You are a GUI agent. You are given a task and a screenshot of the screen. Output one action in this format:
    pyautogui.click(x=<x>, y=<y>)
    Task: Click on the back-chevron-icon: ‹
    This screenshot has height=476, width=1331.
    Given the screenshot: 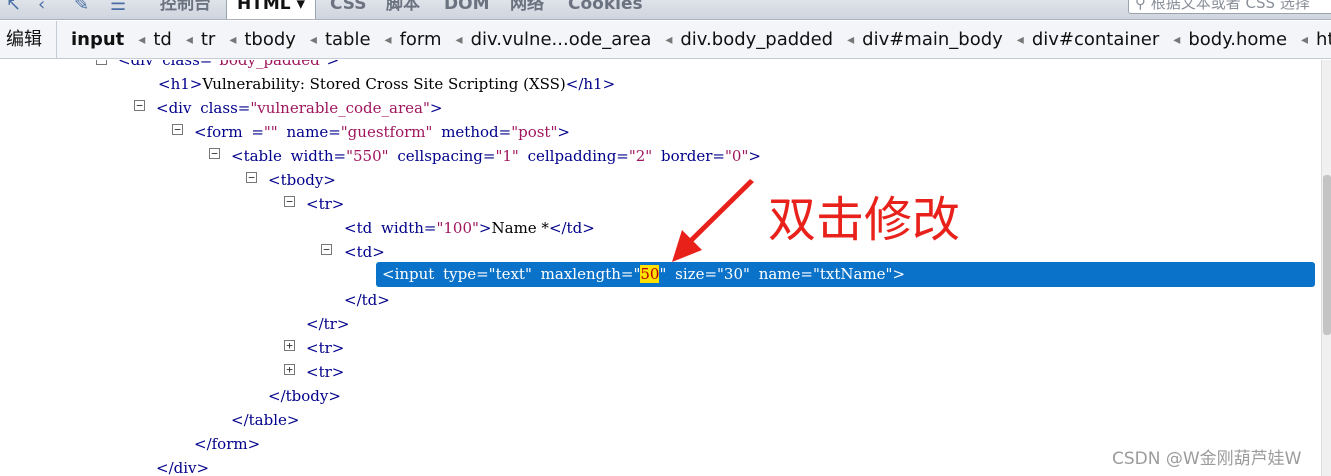 What is the action you would take?
    pyautogui.click(x=41, y=7)
    